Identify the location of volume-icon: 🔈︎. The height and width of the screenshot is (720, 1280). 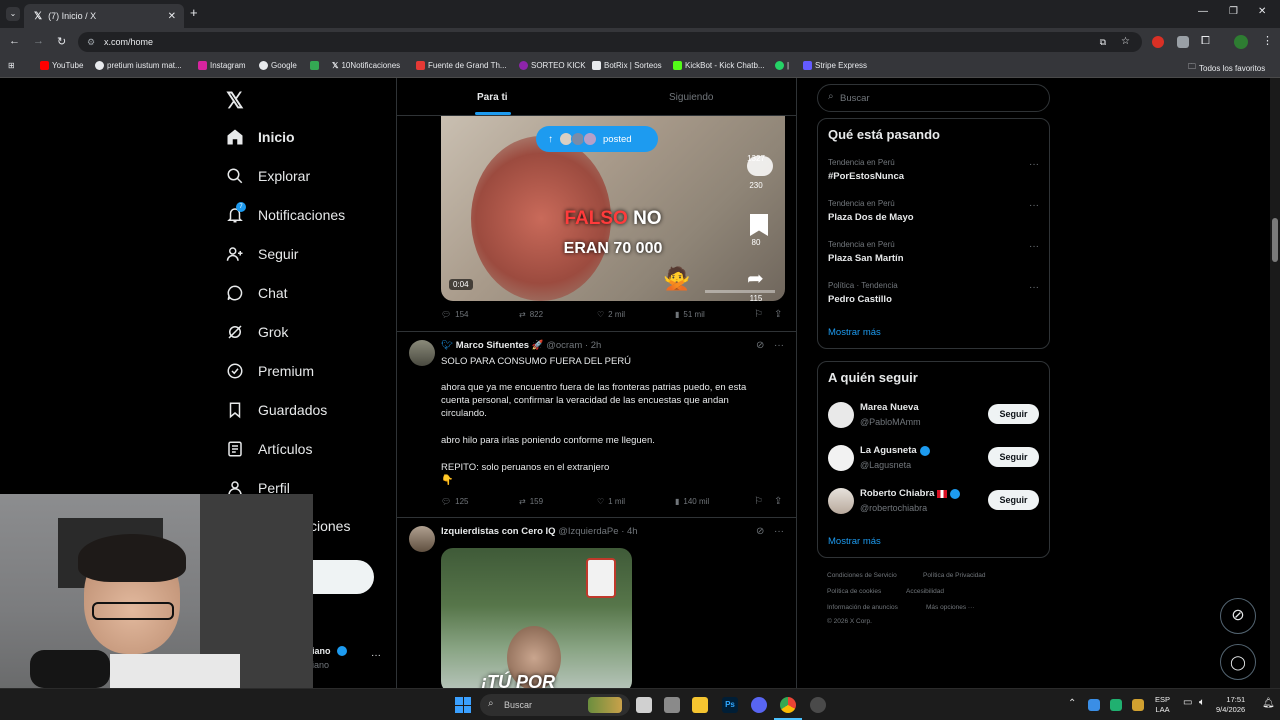
(1202, 702).